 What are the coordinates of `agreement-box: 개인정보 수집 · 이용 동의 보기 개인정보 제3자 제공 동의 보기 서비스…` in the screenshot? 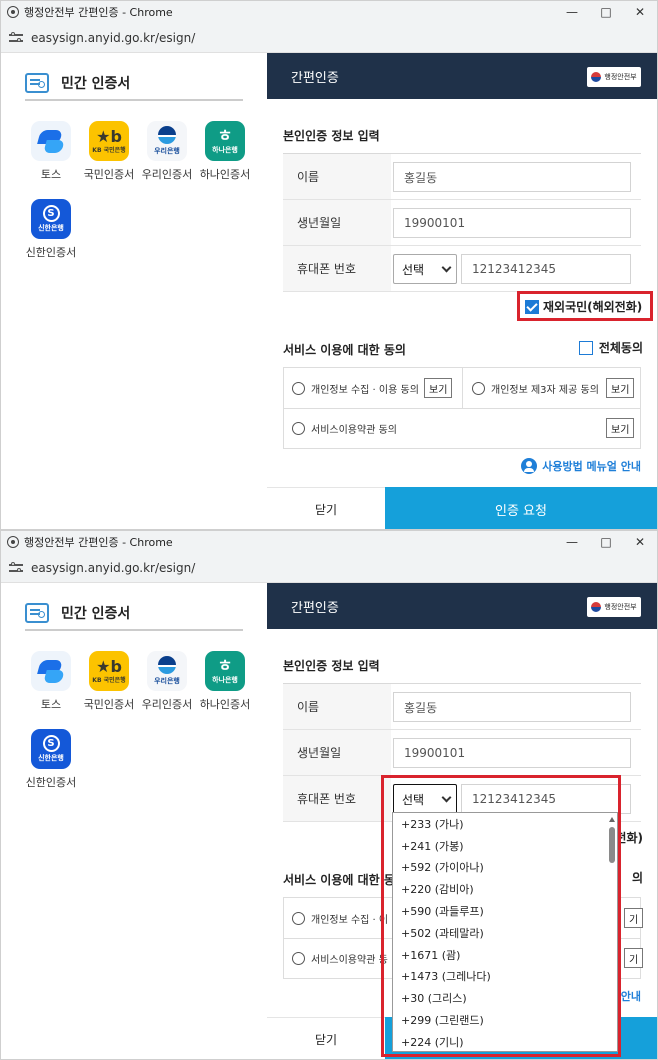 It's located at (462, 408).